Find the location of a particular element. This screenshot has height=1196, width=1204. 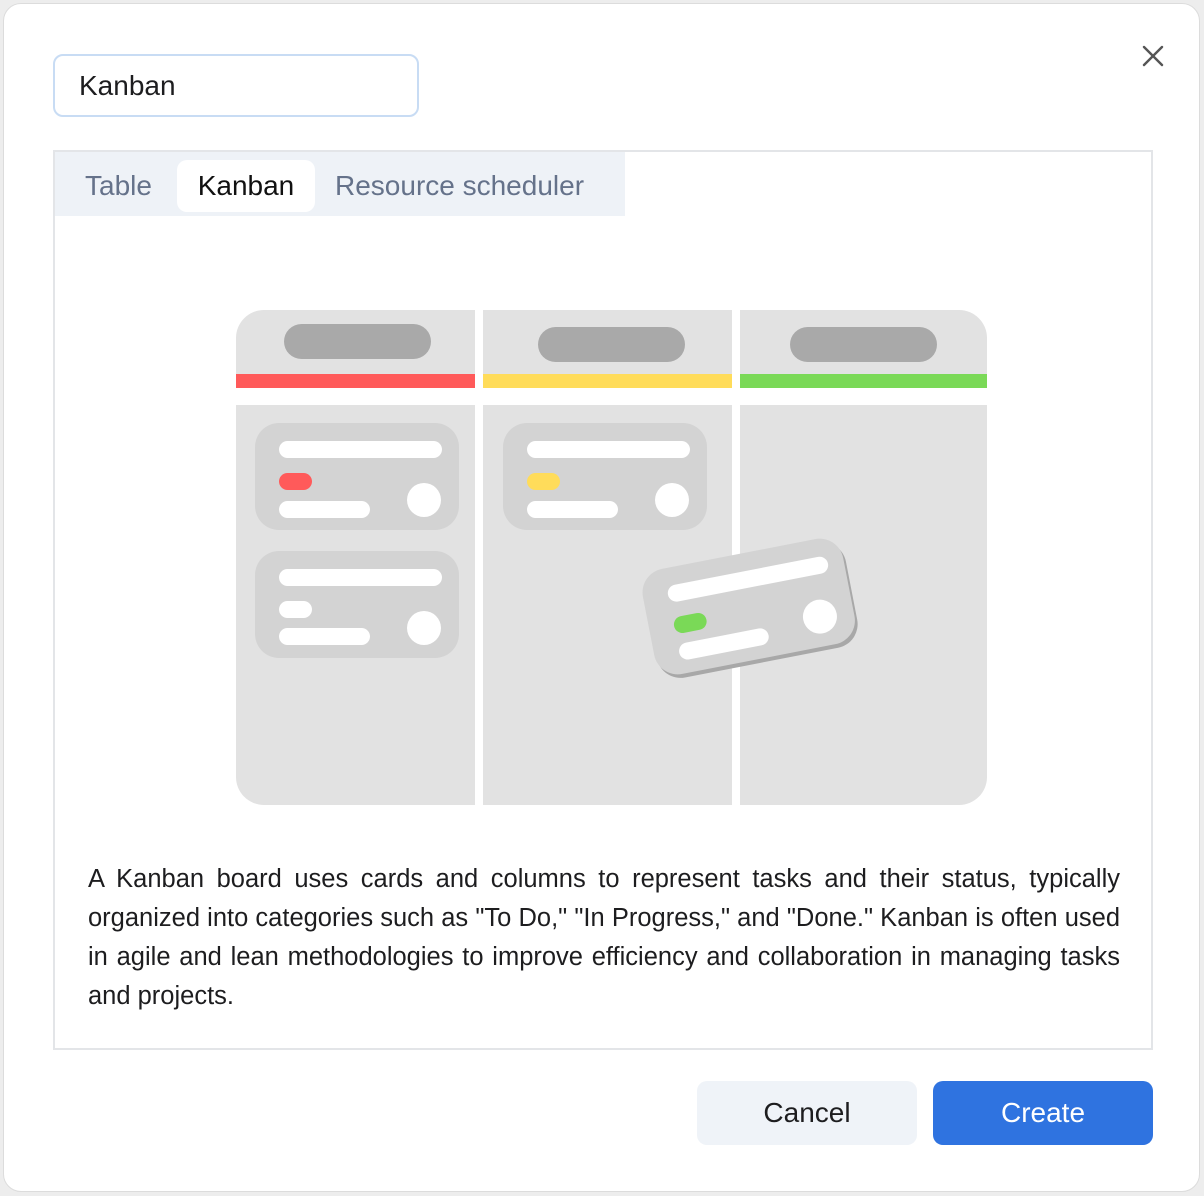

close-icon is located at coordinates (1153, 56).